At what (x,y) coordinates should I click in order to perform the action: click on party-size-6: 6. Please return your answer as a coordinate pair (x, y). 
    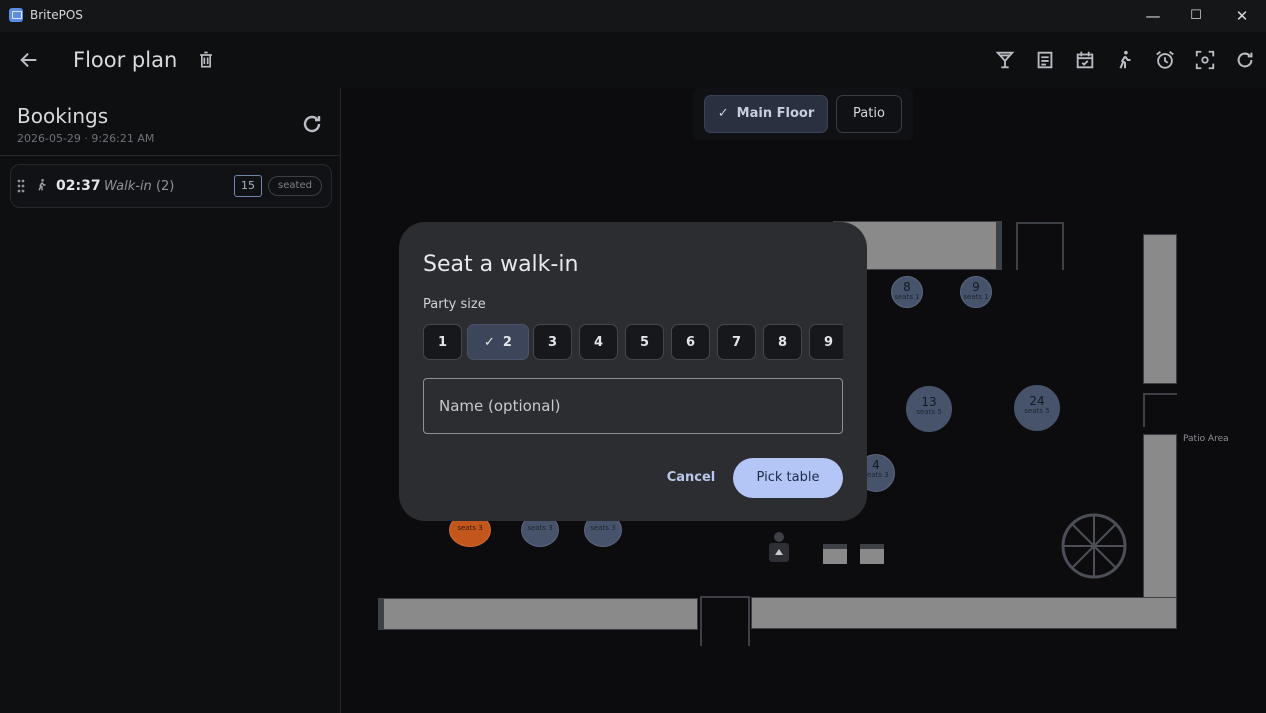
    Looking at the image, I should click on (690, 342).